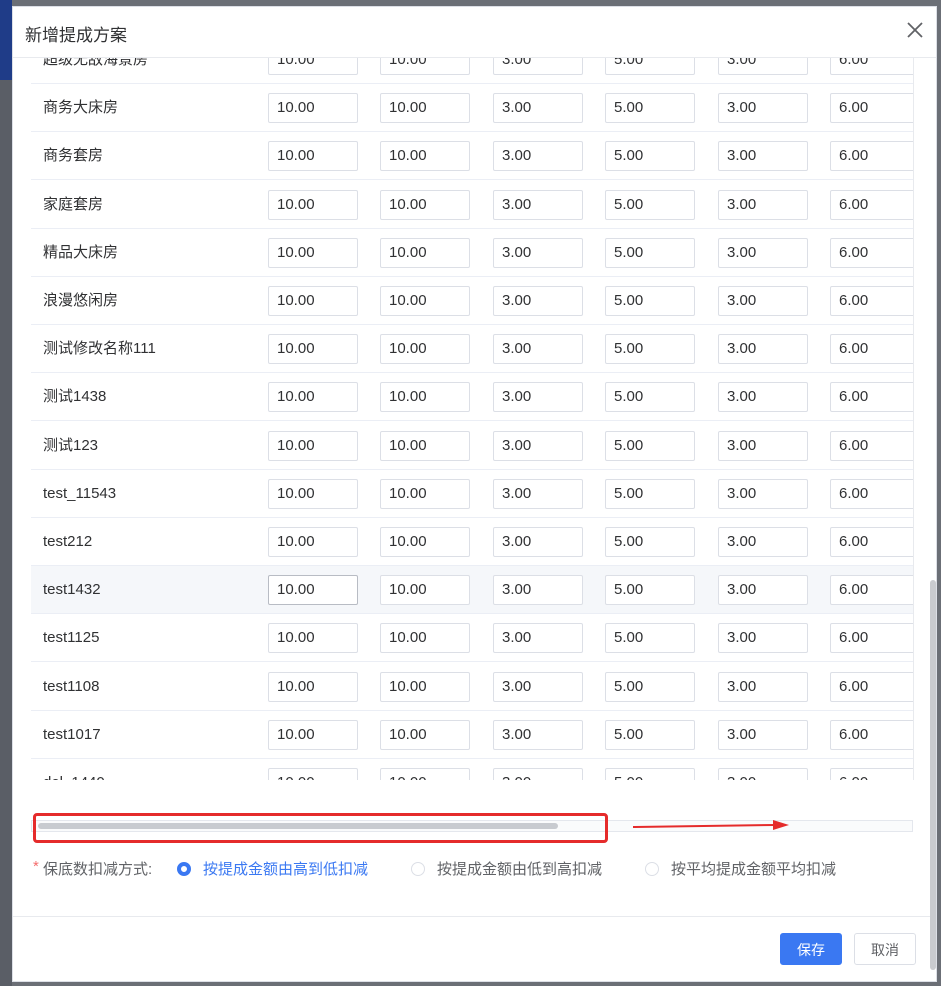 This screenshot has width=941, height=986. Describe the element at coordinates (811, 949) in the screenshot. I see `save-button: 保存` at that location.